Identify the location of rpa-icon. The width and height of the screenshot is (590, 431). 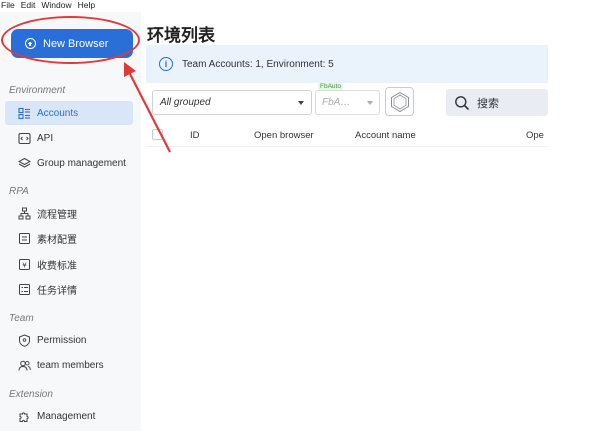
(399, 101).